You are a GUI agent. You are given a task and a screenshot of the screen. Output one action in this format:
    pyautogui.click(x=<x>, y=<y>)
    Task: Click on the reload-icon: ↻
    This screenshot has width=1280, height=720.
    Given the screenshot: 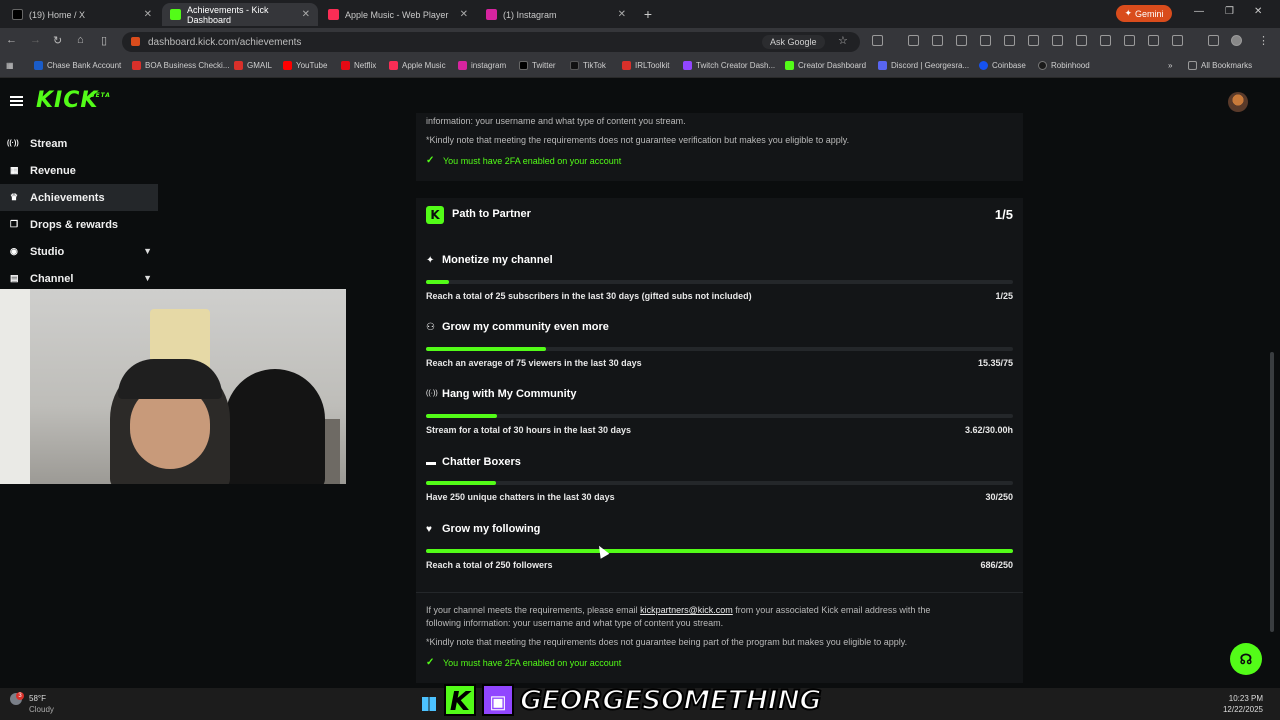 What is the action you would take?
    pyautogui.click(x=57, y=40)
    